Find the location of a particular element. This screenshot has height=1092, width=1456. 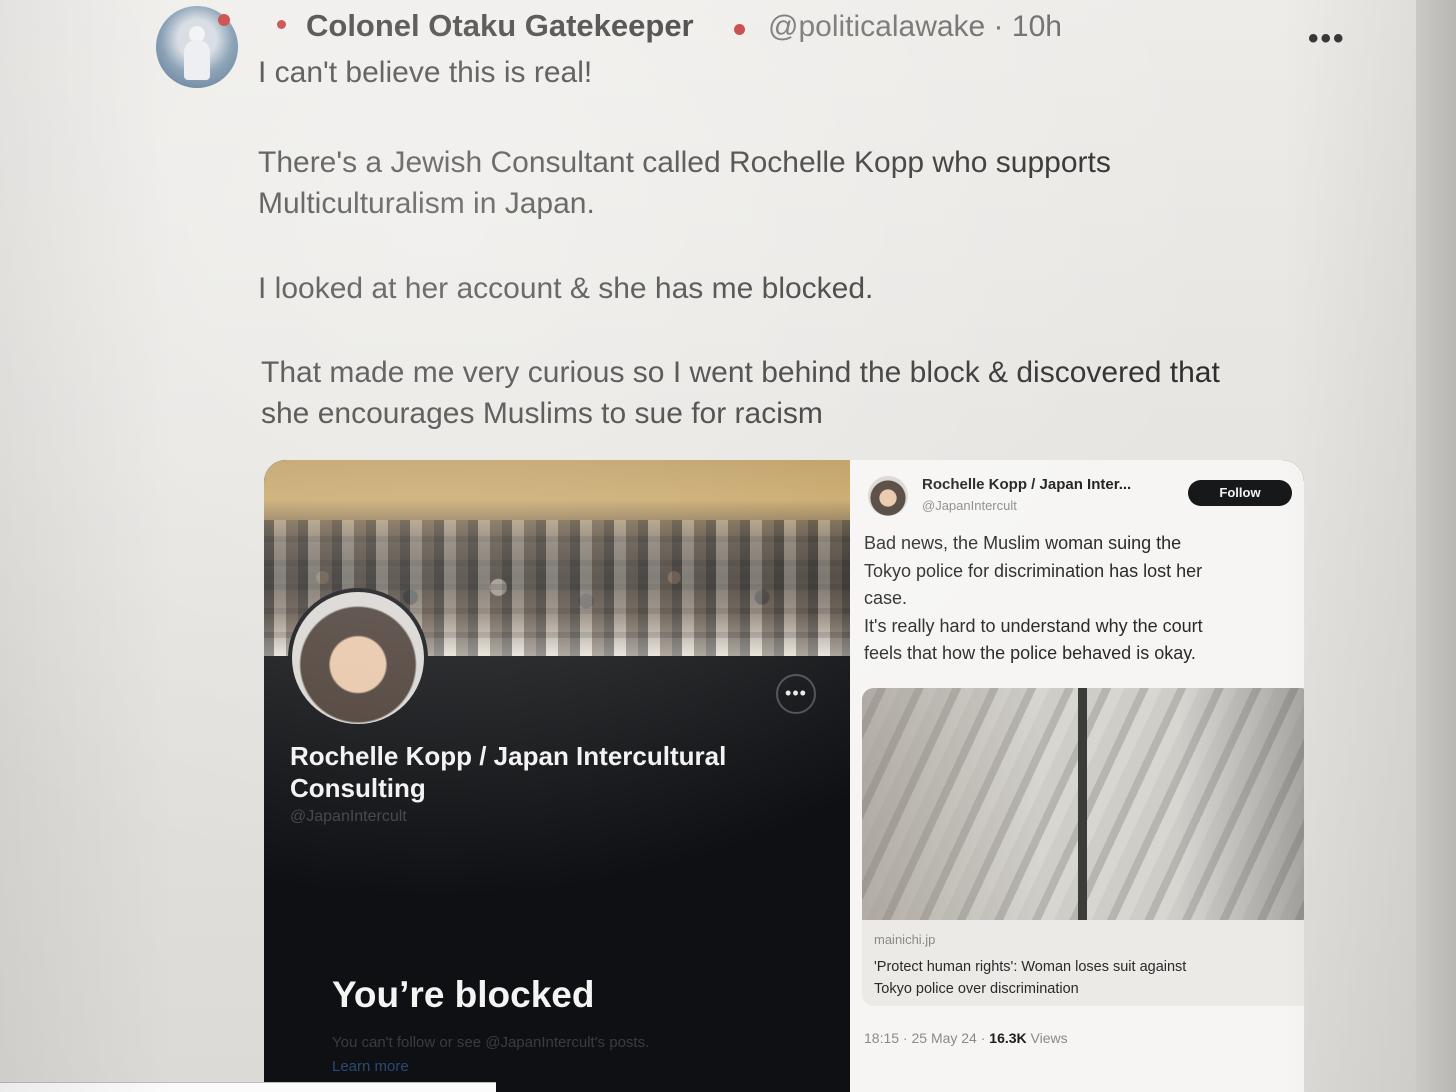

card-title-line: Tokyo police over discrimination is located at coordinates (976, 989).